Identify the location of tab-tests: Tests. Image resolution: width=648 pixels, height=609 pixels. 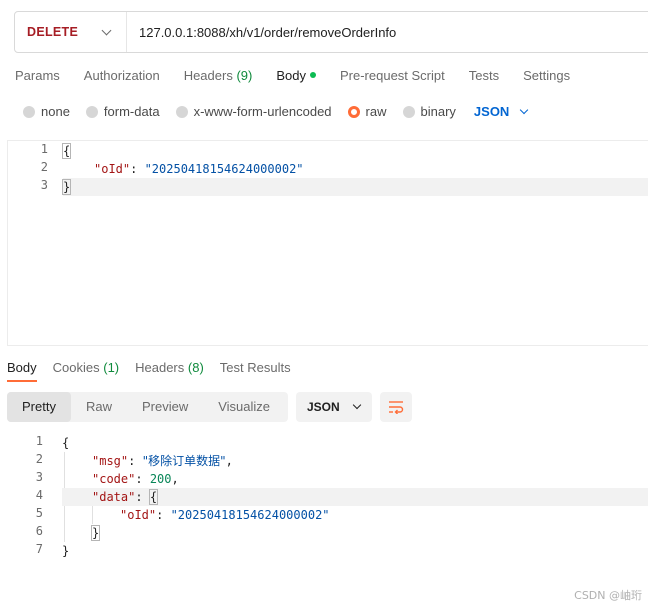
(484, 75).